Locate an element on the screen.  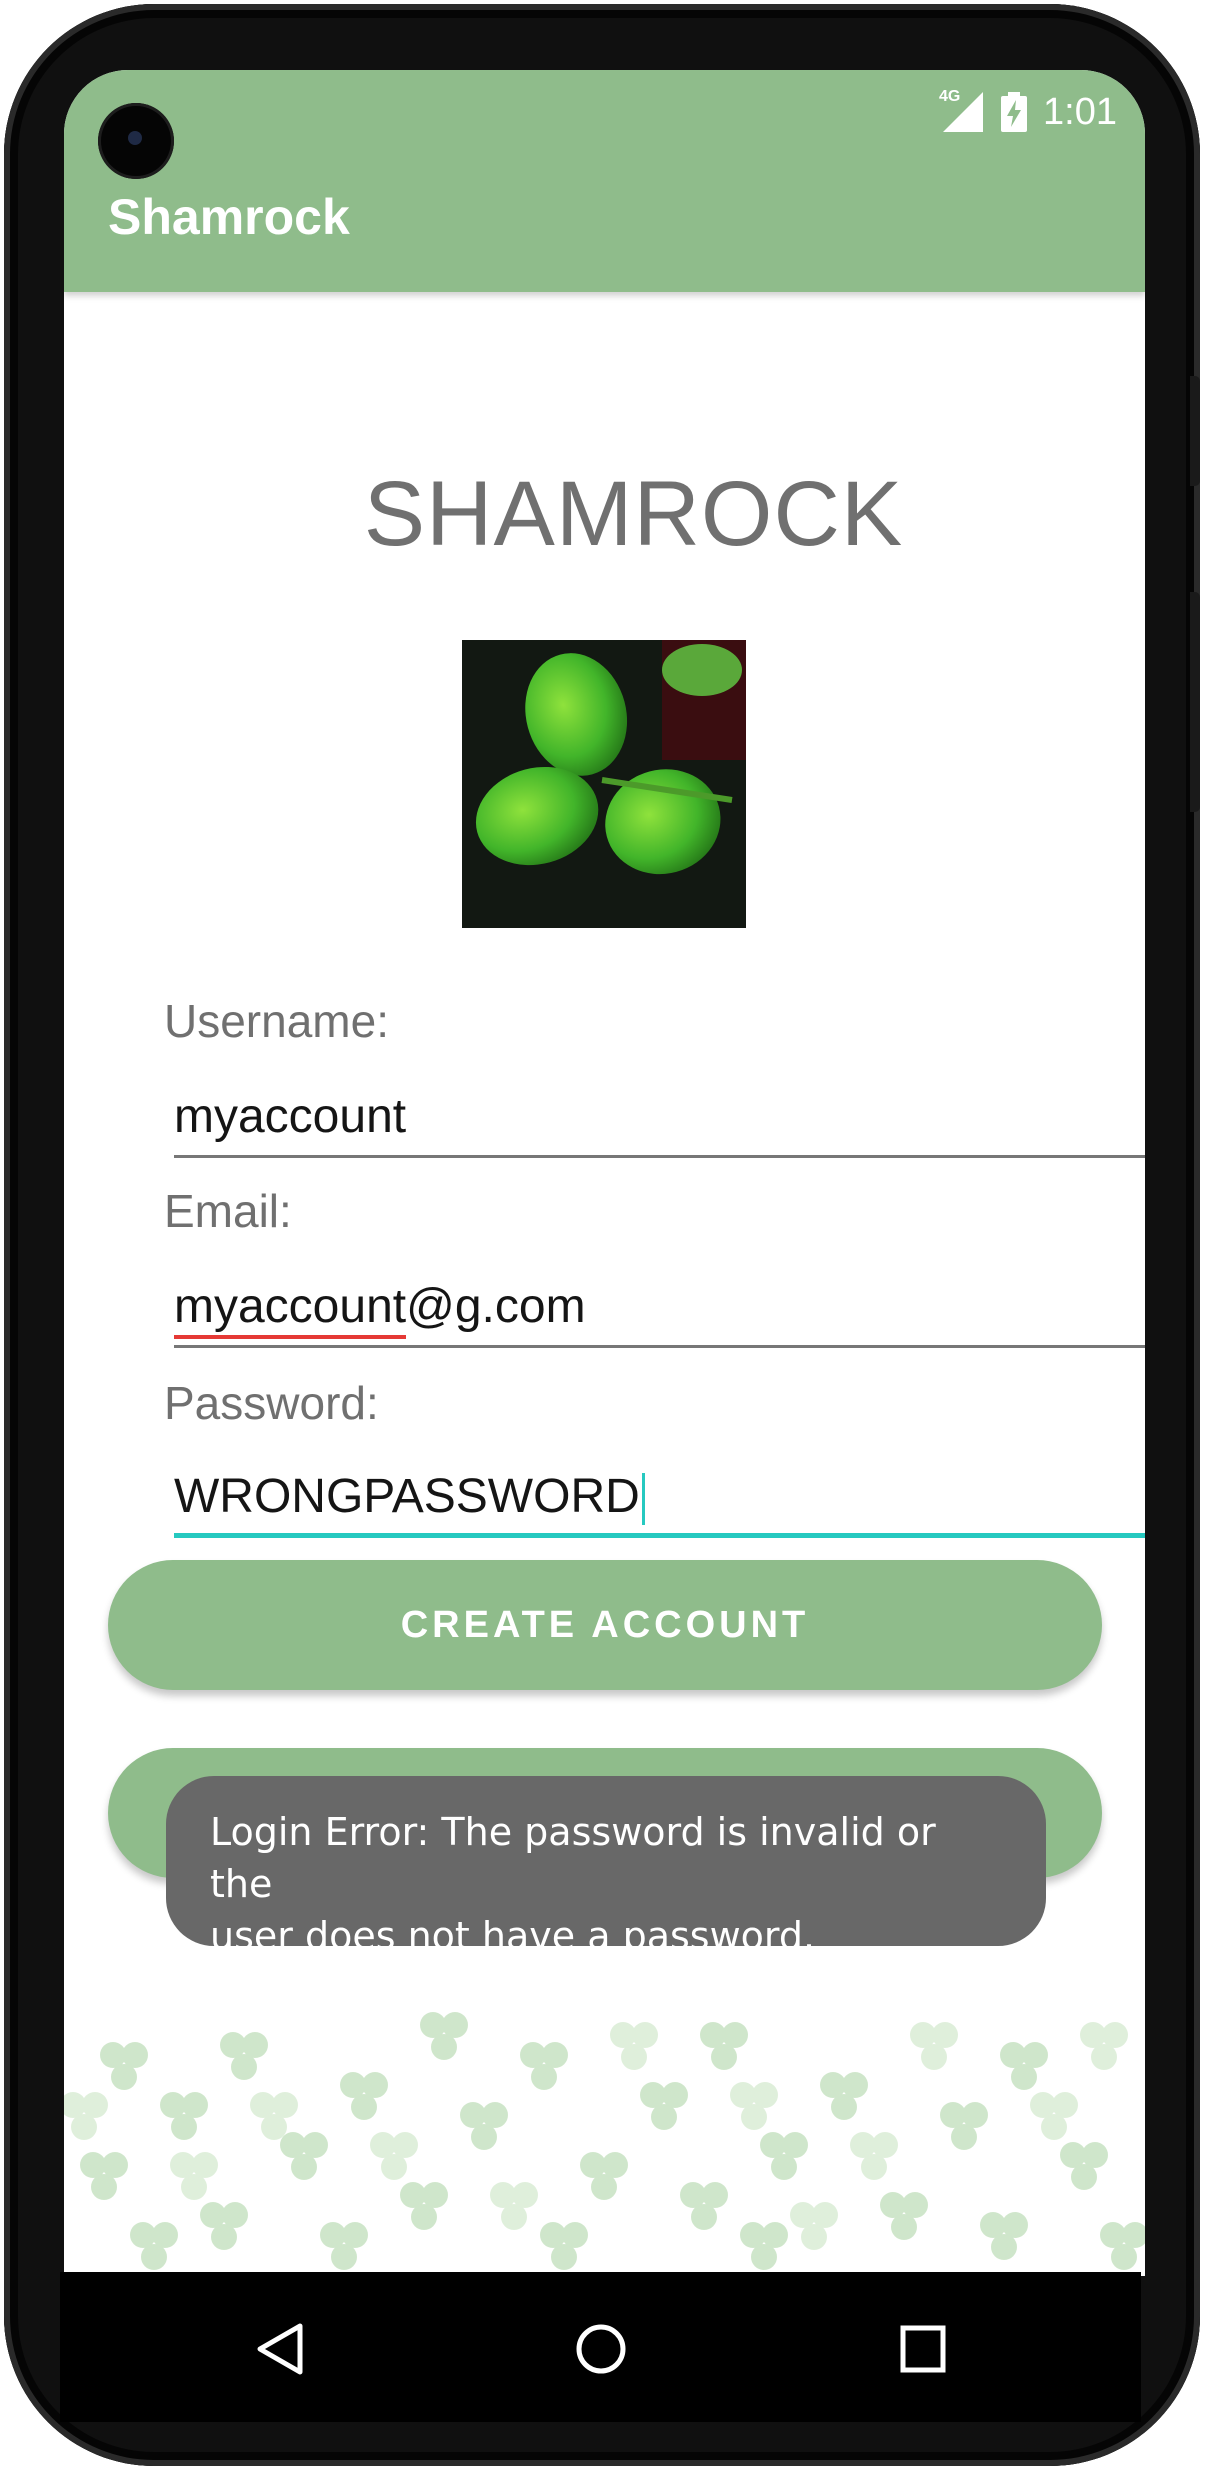
email-label: Email: is located at coordinates (228, 1211).